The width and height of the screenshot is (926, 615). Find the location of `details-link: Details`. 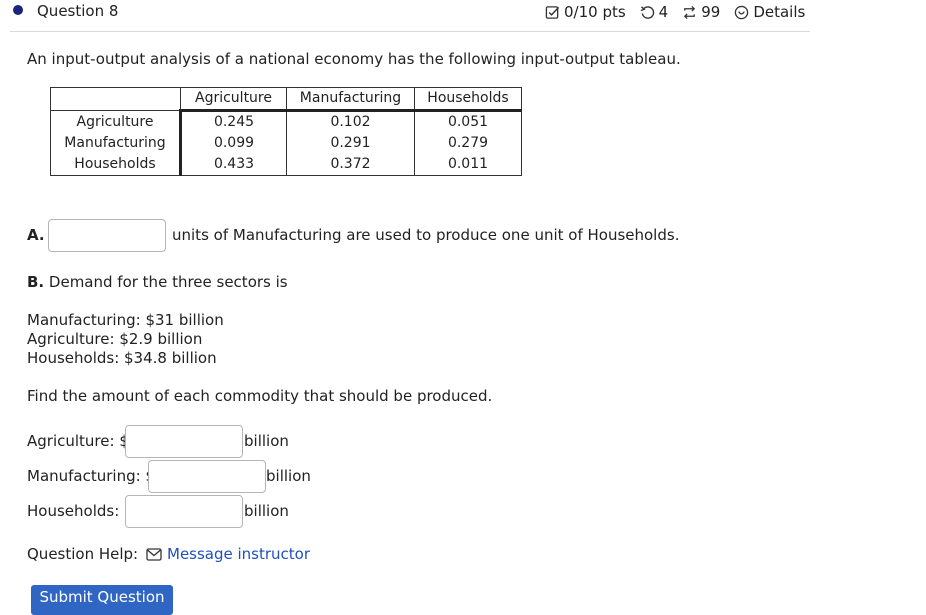

details-link: Details is located at coordinates (779, 12).